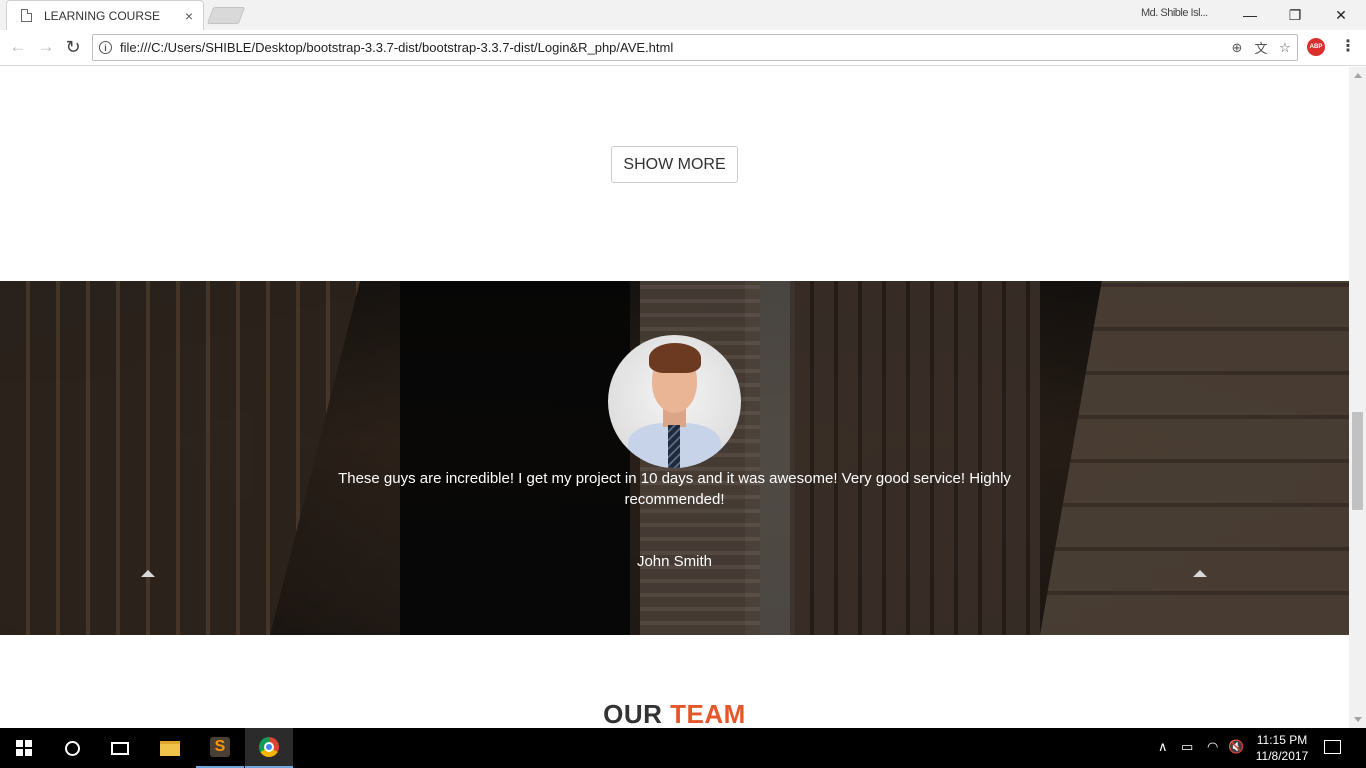  Describe the element at coordinates (1237, 48) in the screenshot. I see `zoom-icon: ⊕` at that location.